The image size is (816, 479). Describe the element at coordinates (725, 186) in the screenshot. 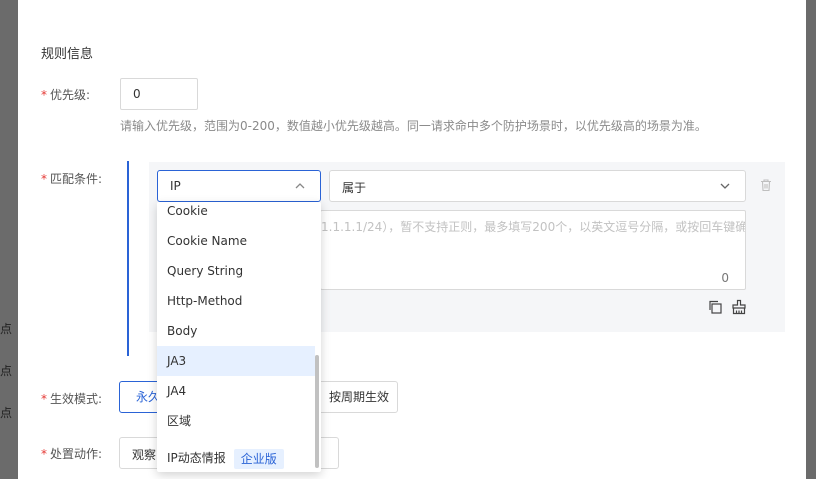

I see `chevron-down-icon` at that location.